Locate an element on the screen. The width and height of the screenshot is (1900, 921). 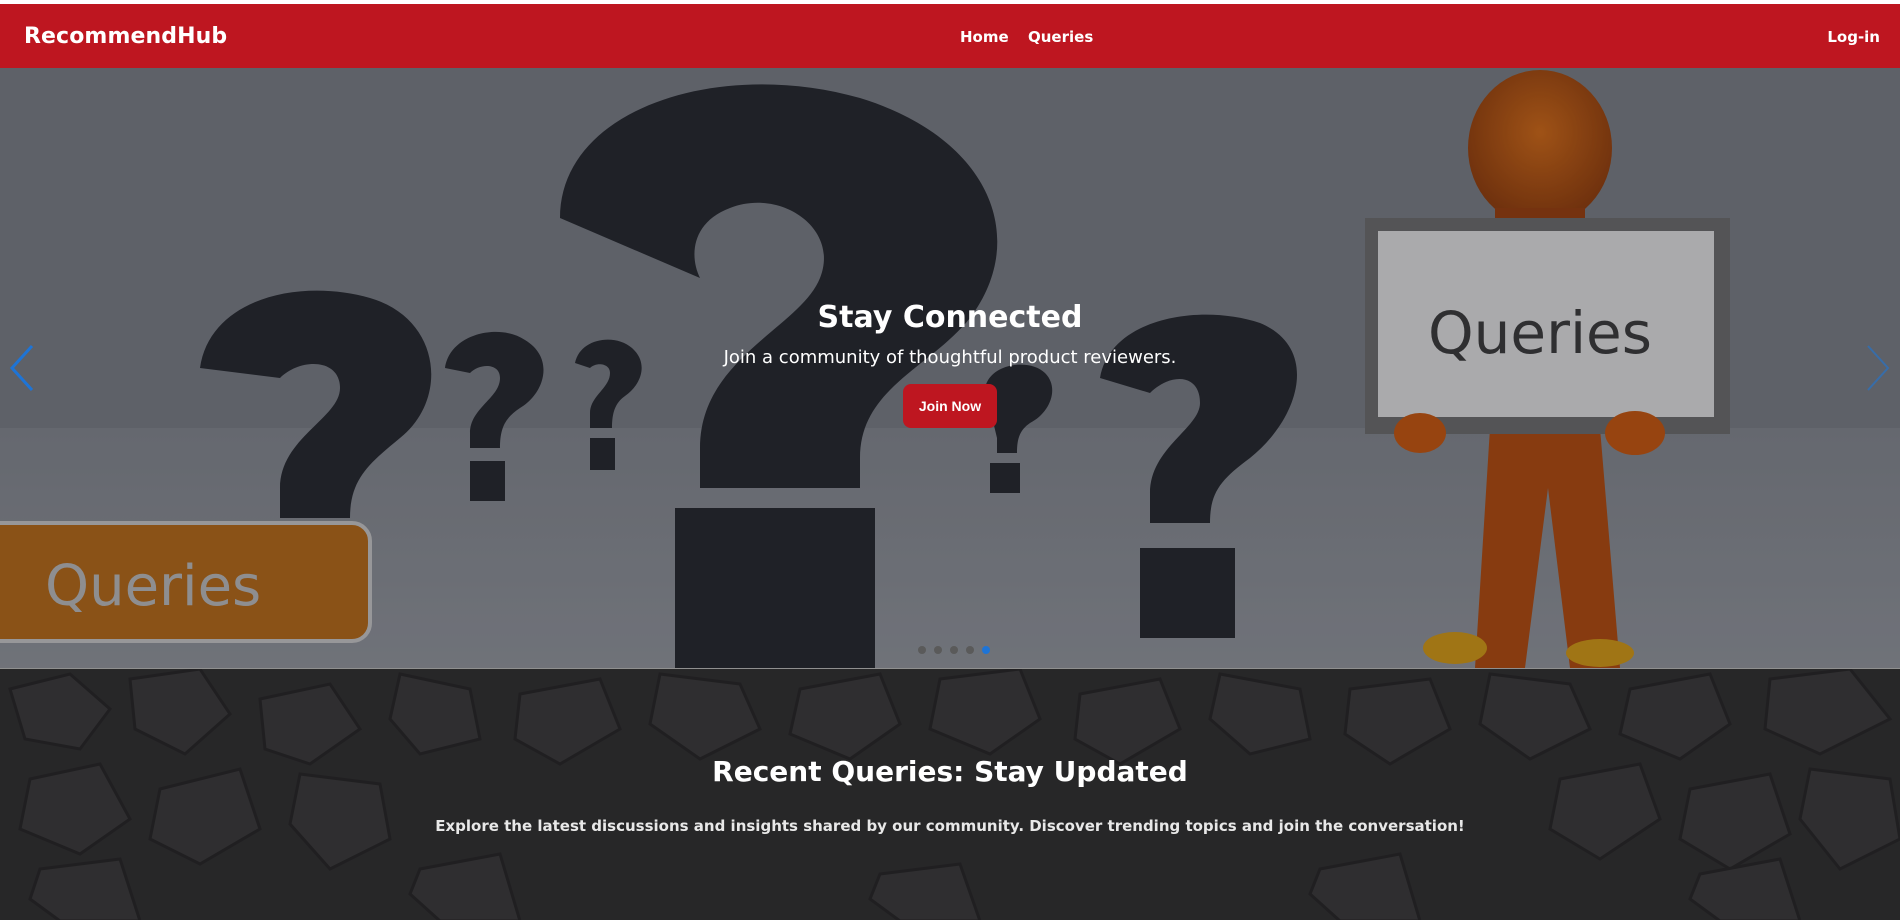
join-now-button: Join Now is located at coordinates (950, 406).